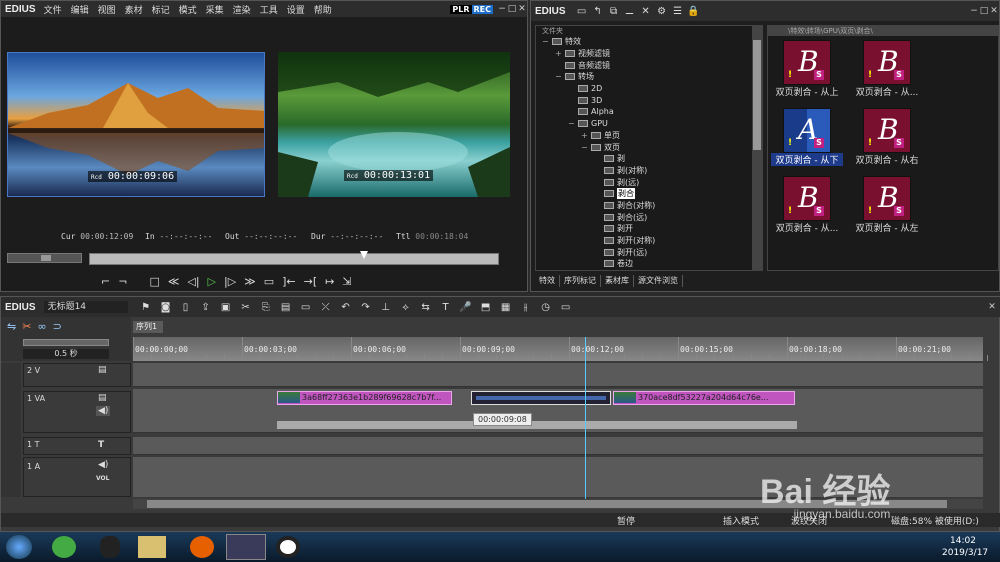  What do you see at coordinates (994, 11) in the screenshot?
I see `library-close-icon: ✕` at bounding box center [994, 11].